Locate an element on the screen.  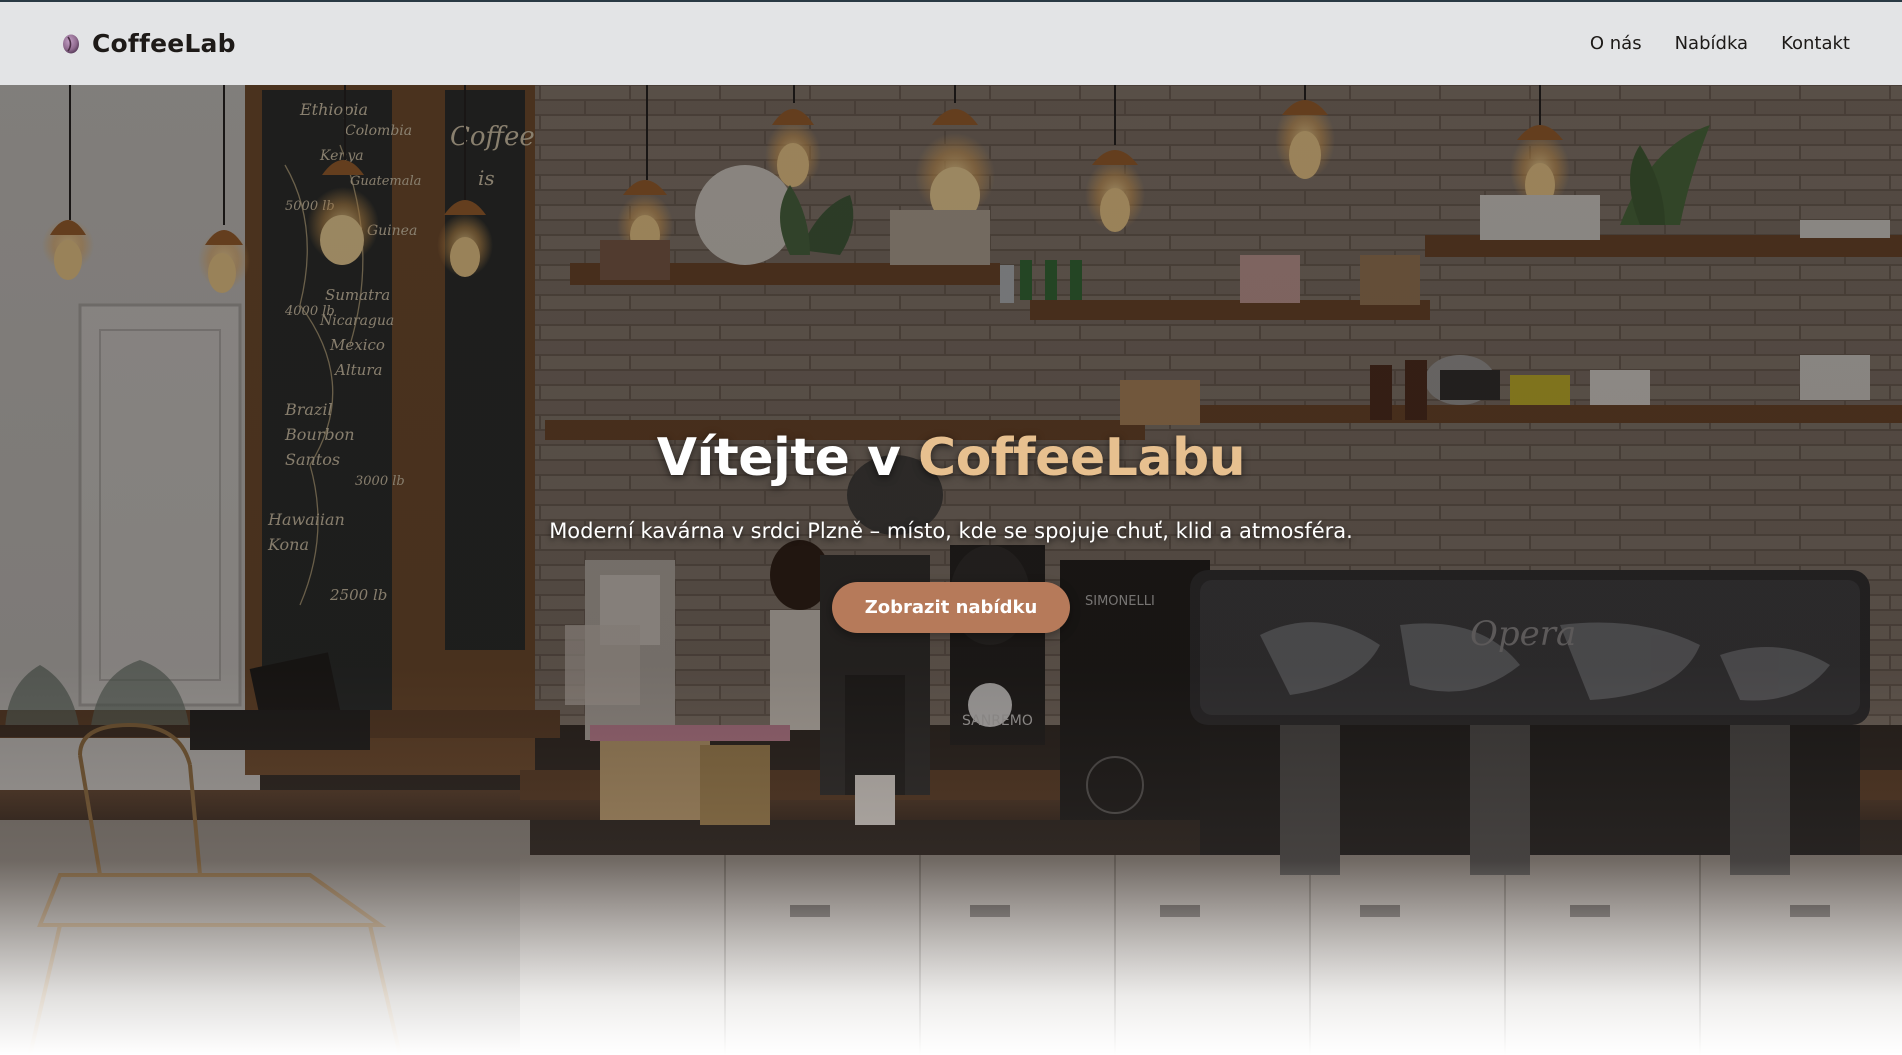
hero-title-accent: CoffeeLabu is located at coordinates (1082, 458).